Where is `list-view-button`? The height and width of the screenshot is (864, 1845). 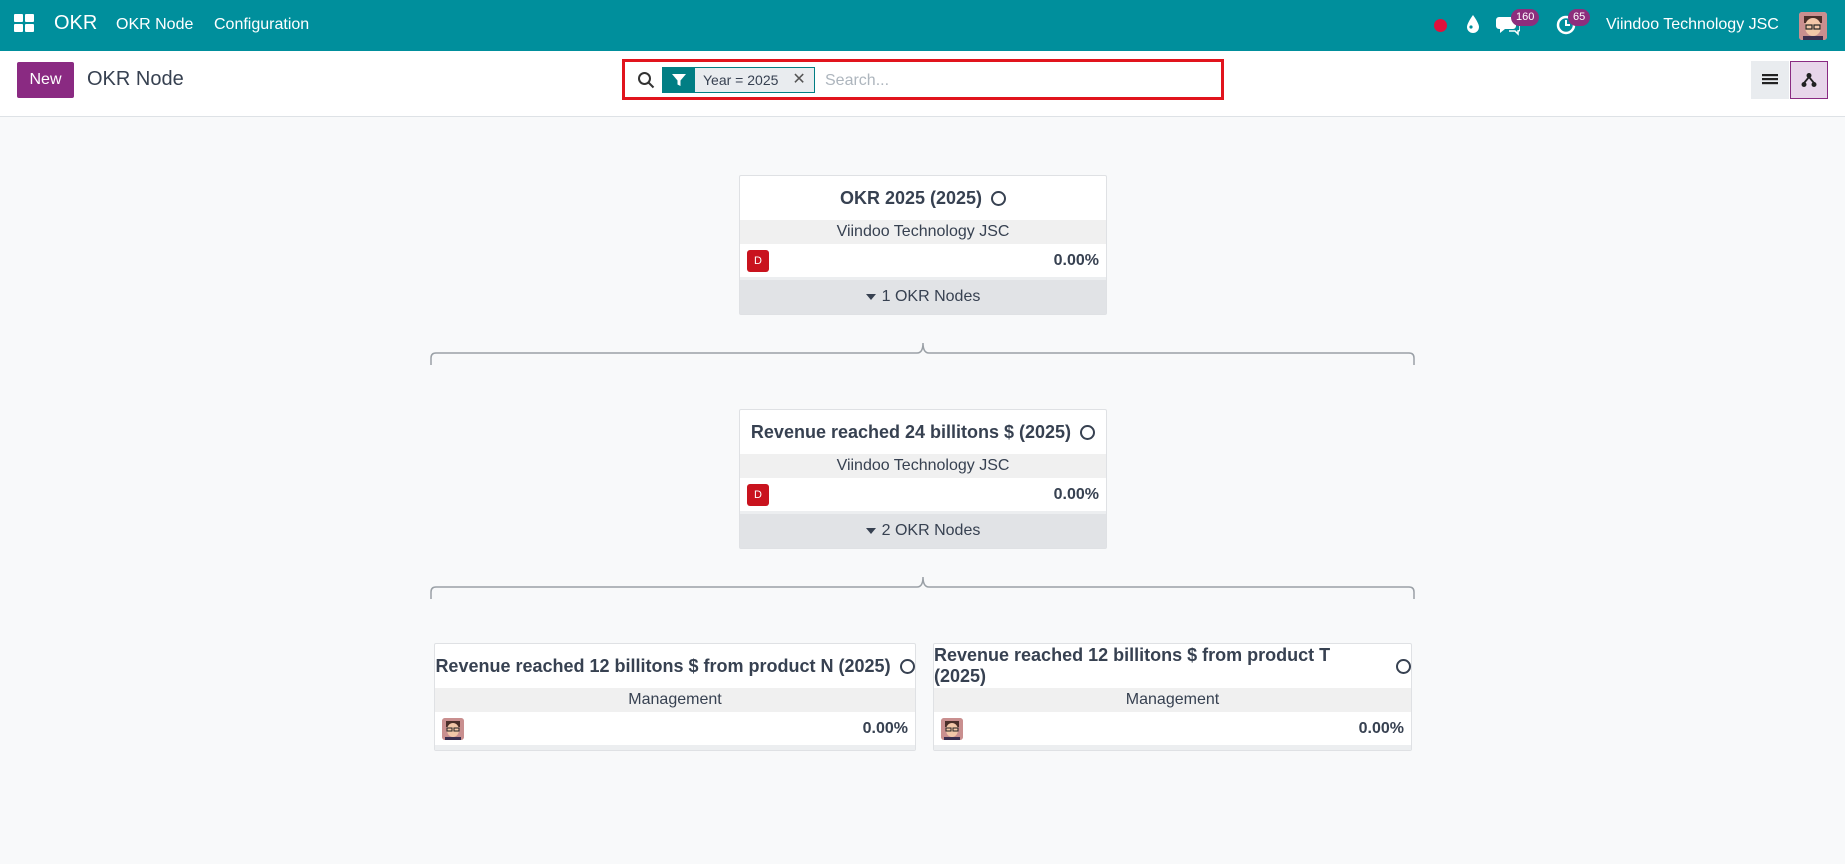
list-view-button is located at coordinates (1770, 80).